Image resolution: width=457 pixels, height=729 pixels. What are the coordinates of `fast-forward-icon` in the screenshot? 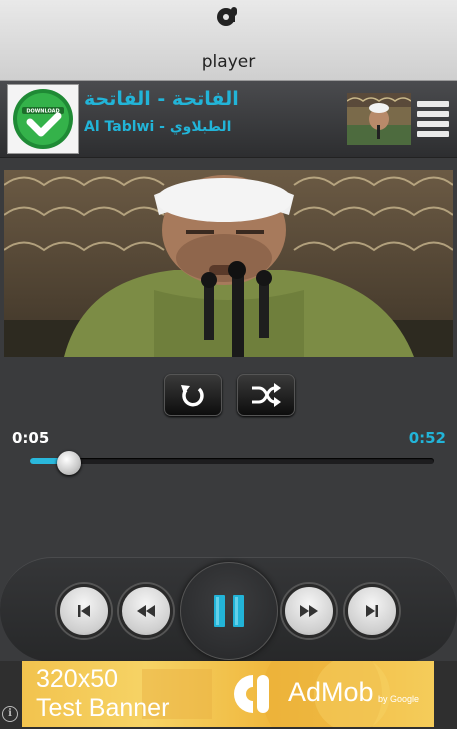 It's located at (309, 611).